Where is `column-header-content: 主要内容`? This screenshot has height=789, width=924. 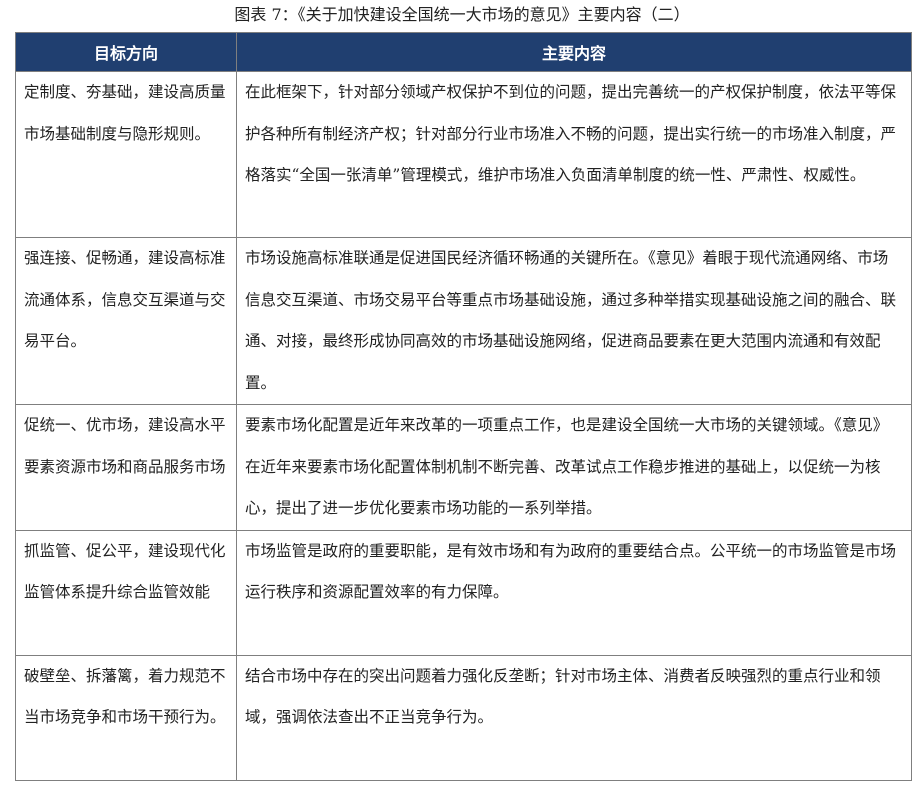 column-header-content: 主要内容 is located at coordinates (574, 52).